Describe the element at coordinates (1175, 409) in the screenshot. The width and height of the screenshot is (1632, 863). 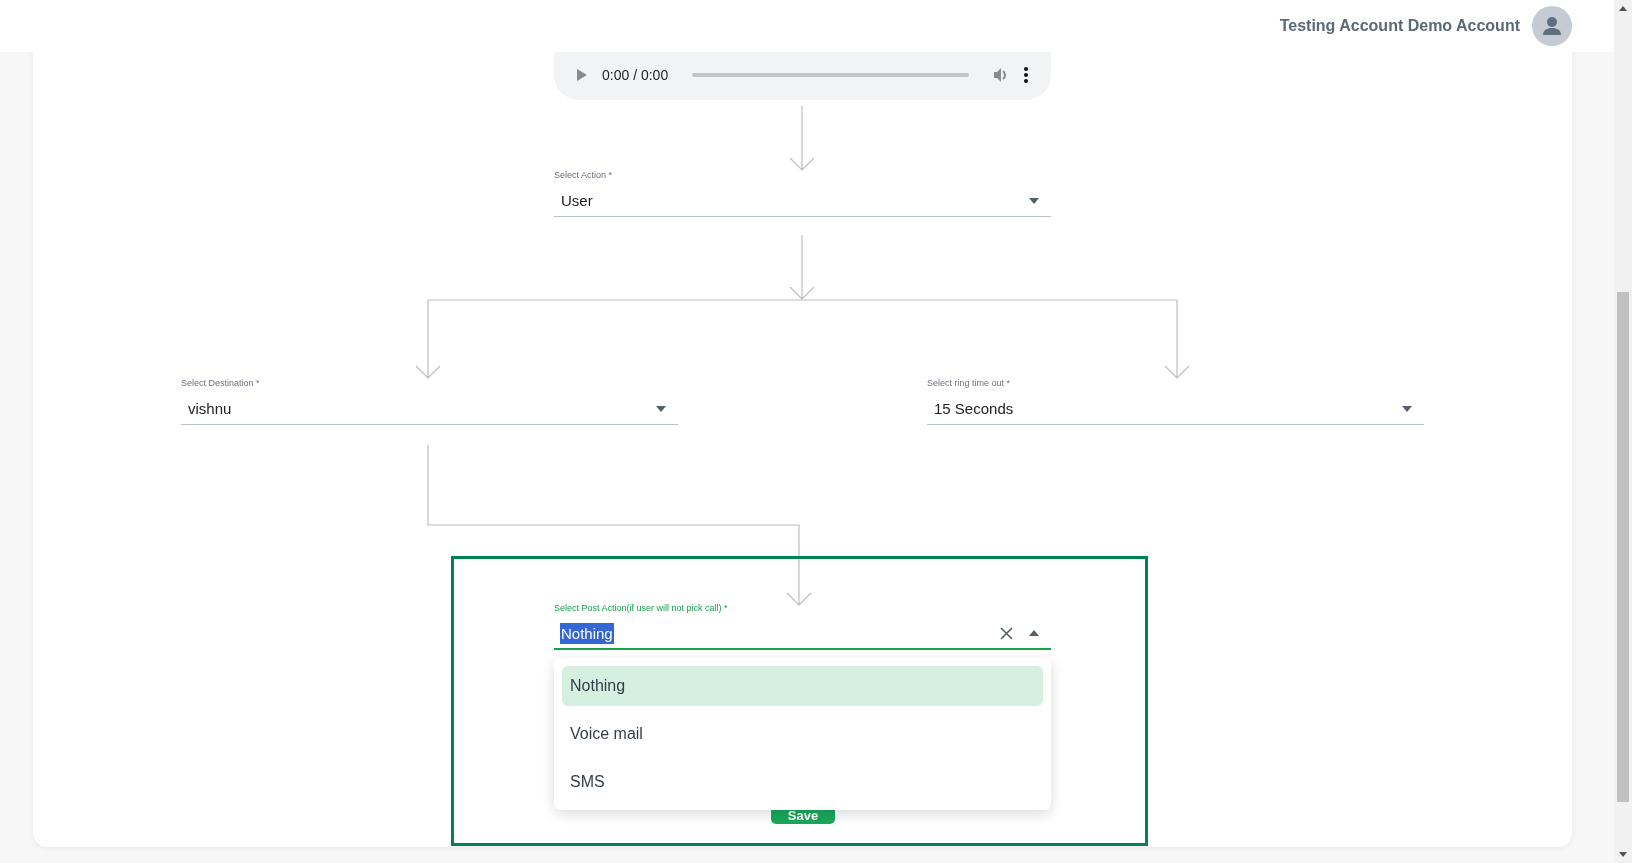
I see `select-field: 15 Seconds` at that location.